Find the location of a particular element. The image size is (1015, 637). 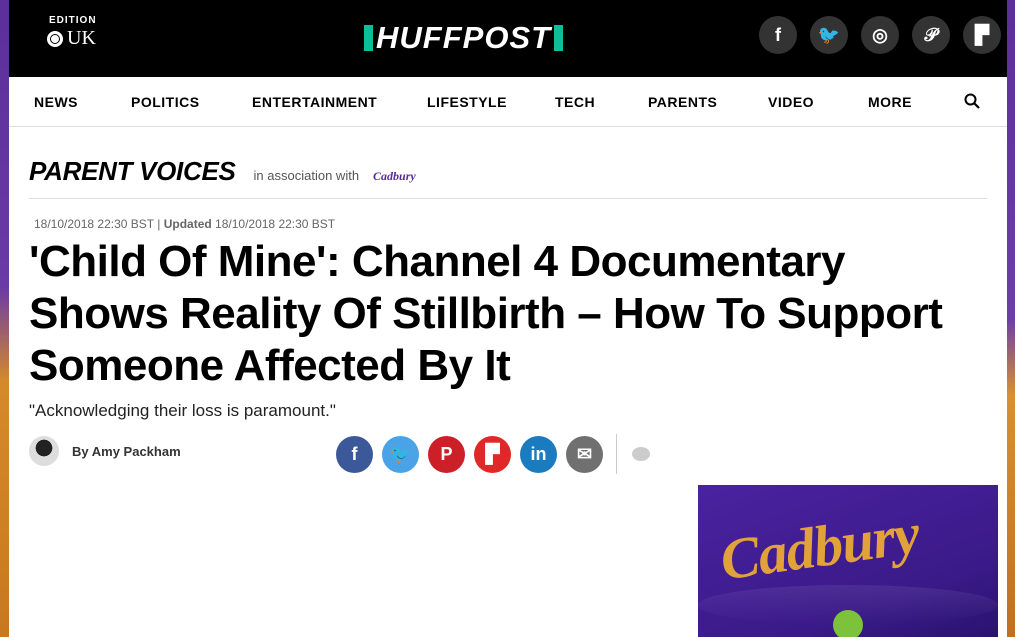

nav-item-more: MORE is located at coordinates (890, 102).